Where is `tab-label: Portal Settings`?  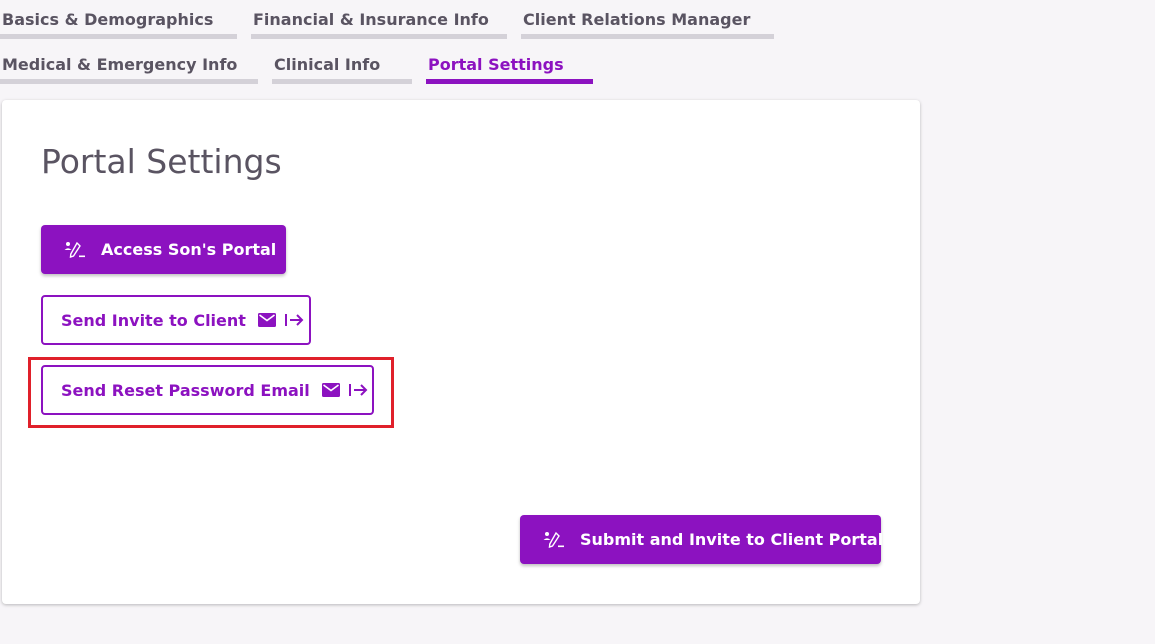
tab-label: Portal Settings is located at coordinates (496, 64).